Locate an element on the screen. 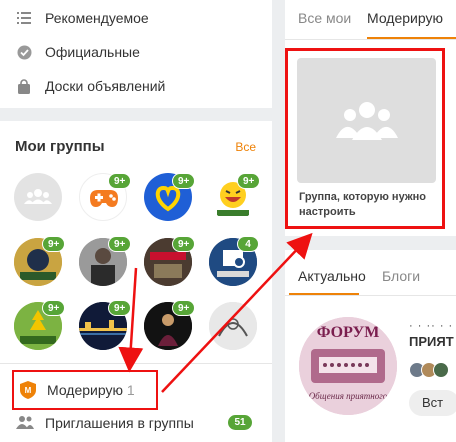 This screenshot has width=456, height=442. nav-label-recommended: Рекомендуемое is located at coordinates (97, 18).